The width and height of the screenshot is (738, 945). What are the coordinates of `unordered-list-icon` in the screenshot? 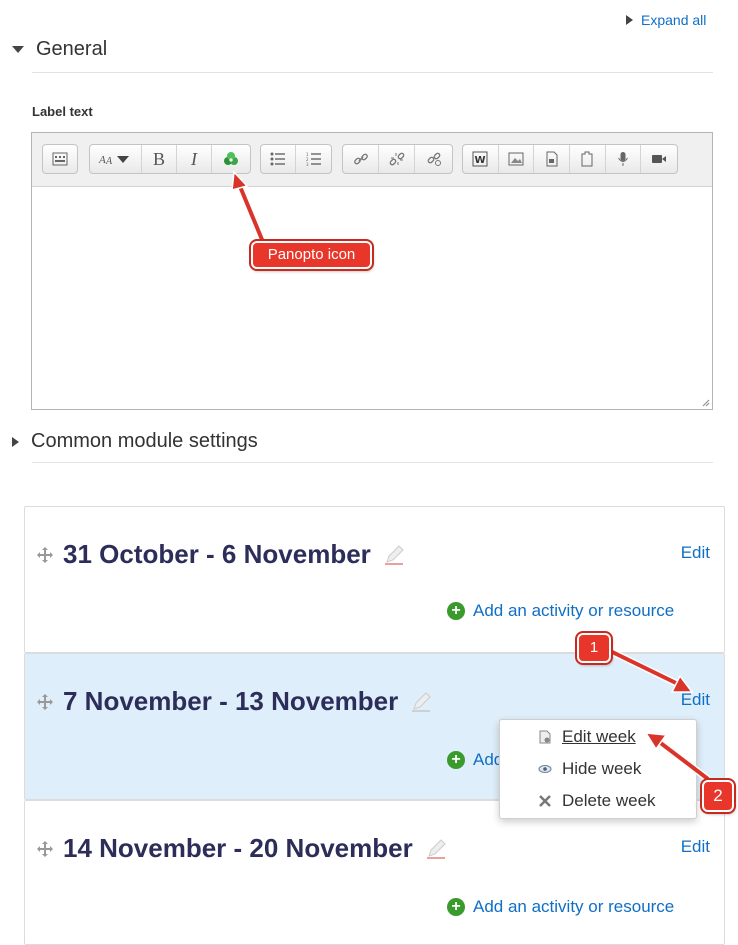 It's located at (278, 159).